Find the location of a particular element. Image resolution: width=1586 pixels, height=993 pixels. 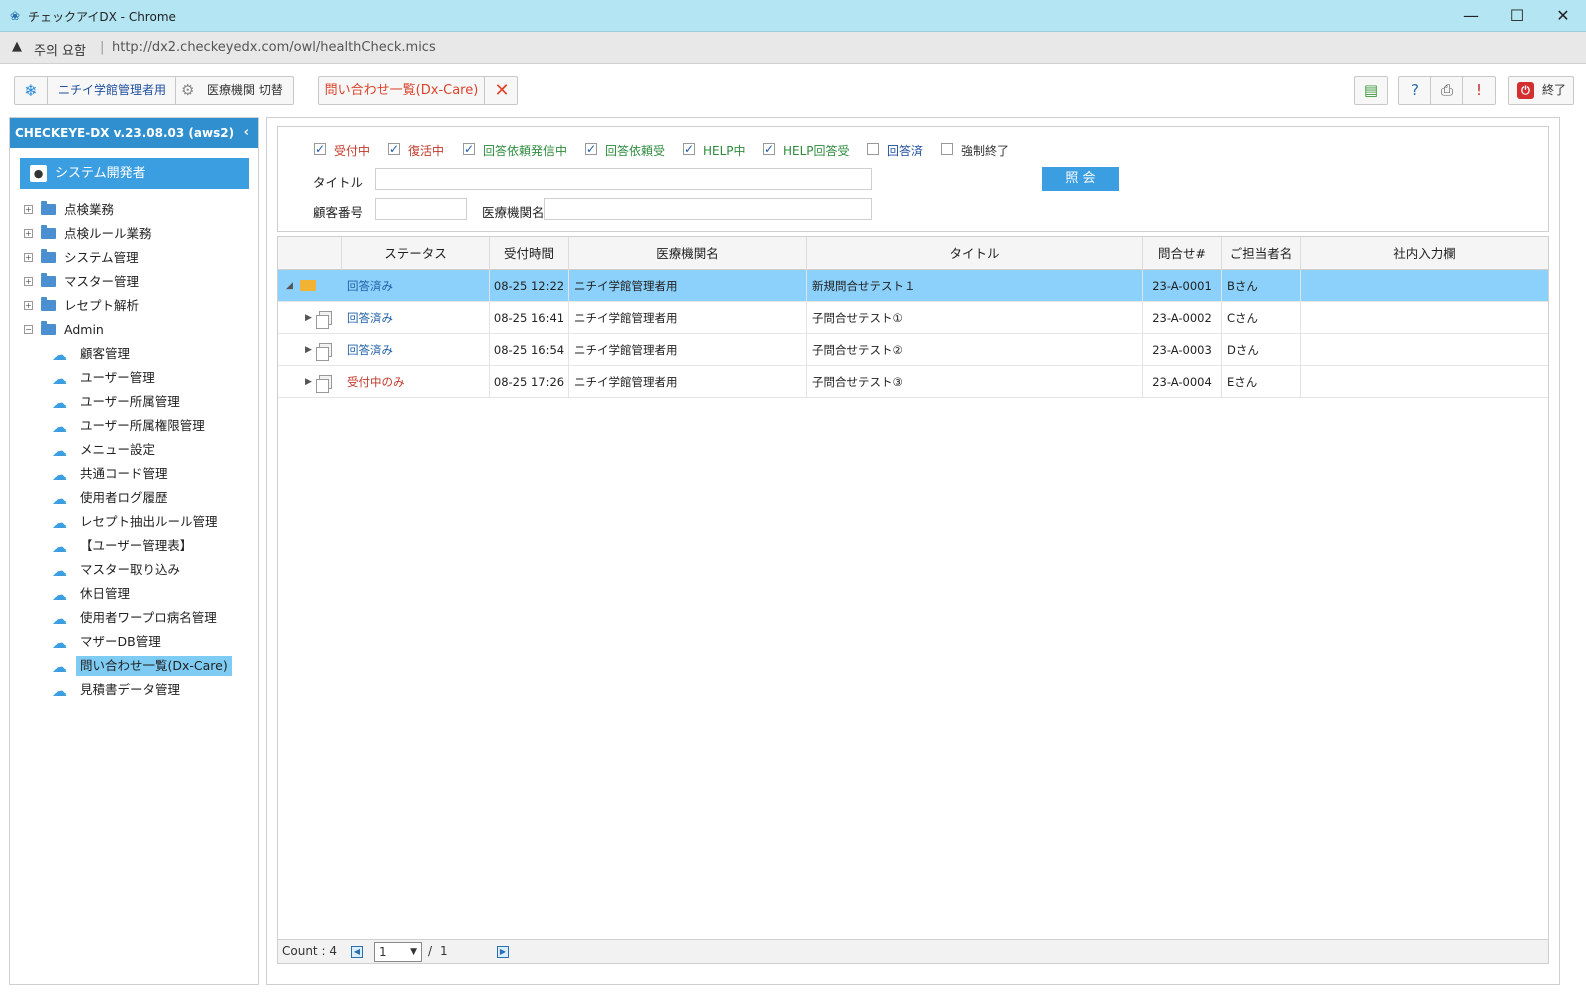

col-icon is located at coordinates (310, 253).